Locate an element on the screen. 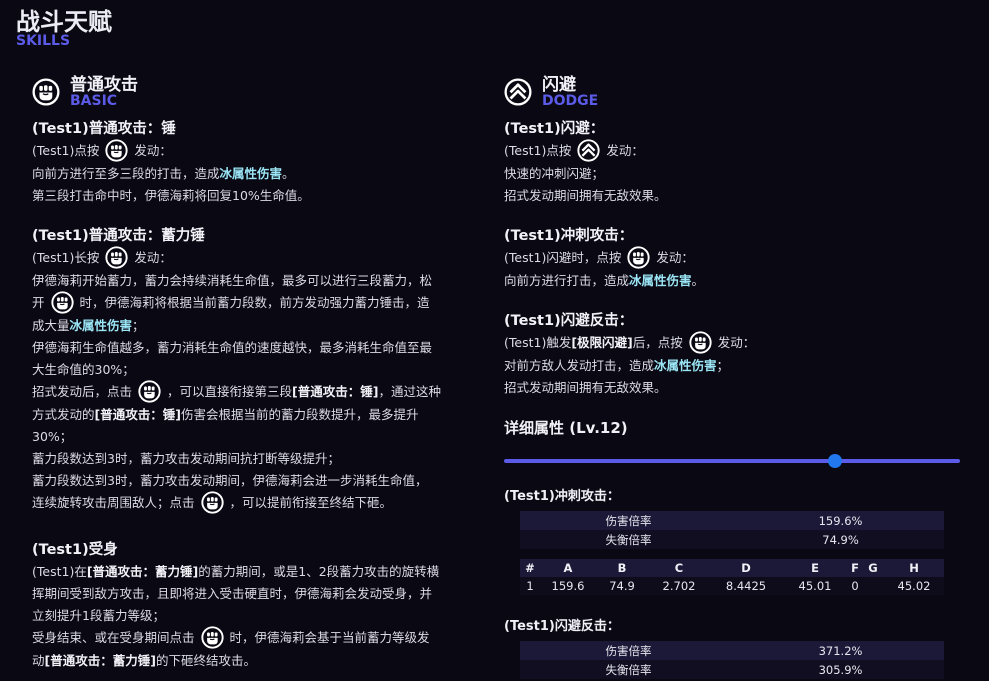  skill-line: 开时，伊德海莉将根据当前蓄力段数，前方发动强力蓄力锤击，造 is located at coordinates (260, 303).